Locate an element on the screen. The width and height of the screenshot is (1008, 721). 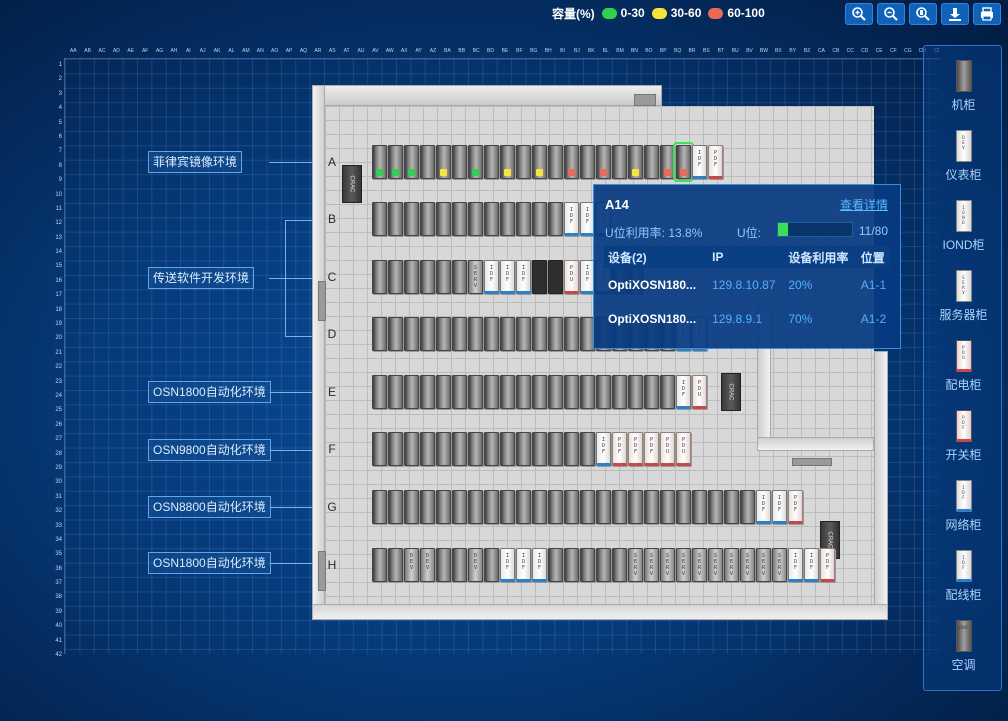
zoom-out-button is located at coordinates (891, 14).